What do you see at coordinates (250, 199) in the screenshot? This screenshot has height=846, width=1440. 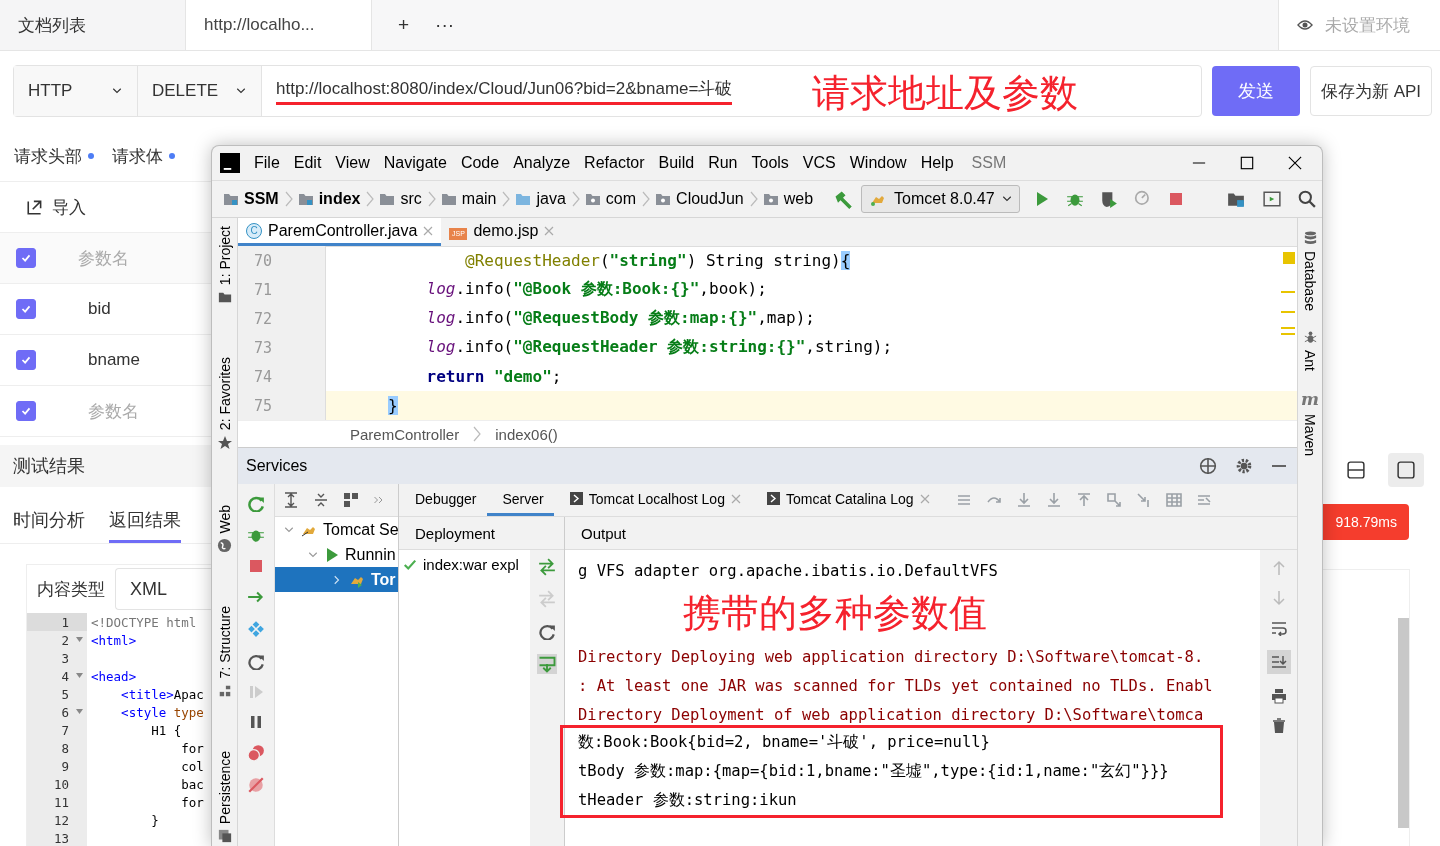 I see `breadcrumb: SSM` at bounding box center [250, 199].